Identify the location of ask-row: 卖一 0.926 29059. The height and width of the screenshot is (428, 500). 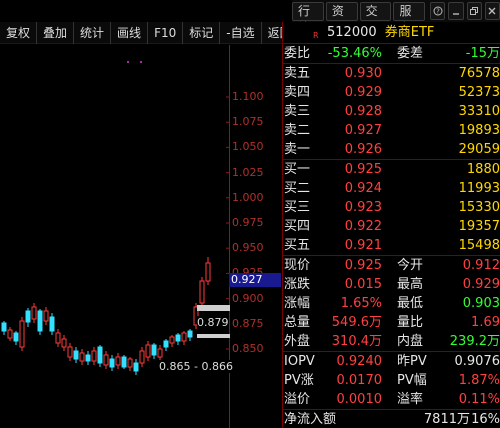
(391, 149).